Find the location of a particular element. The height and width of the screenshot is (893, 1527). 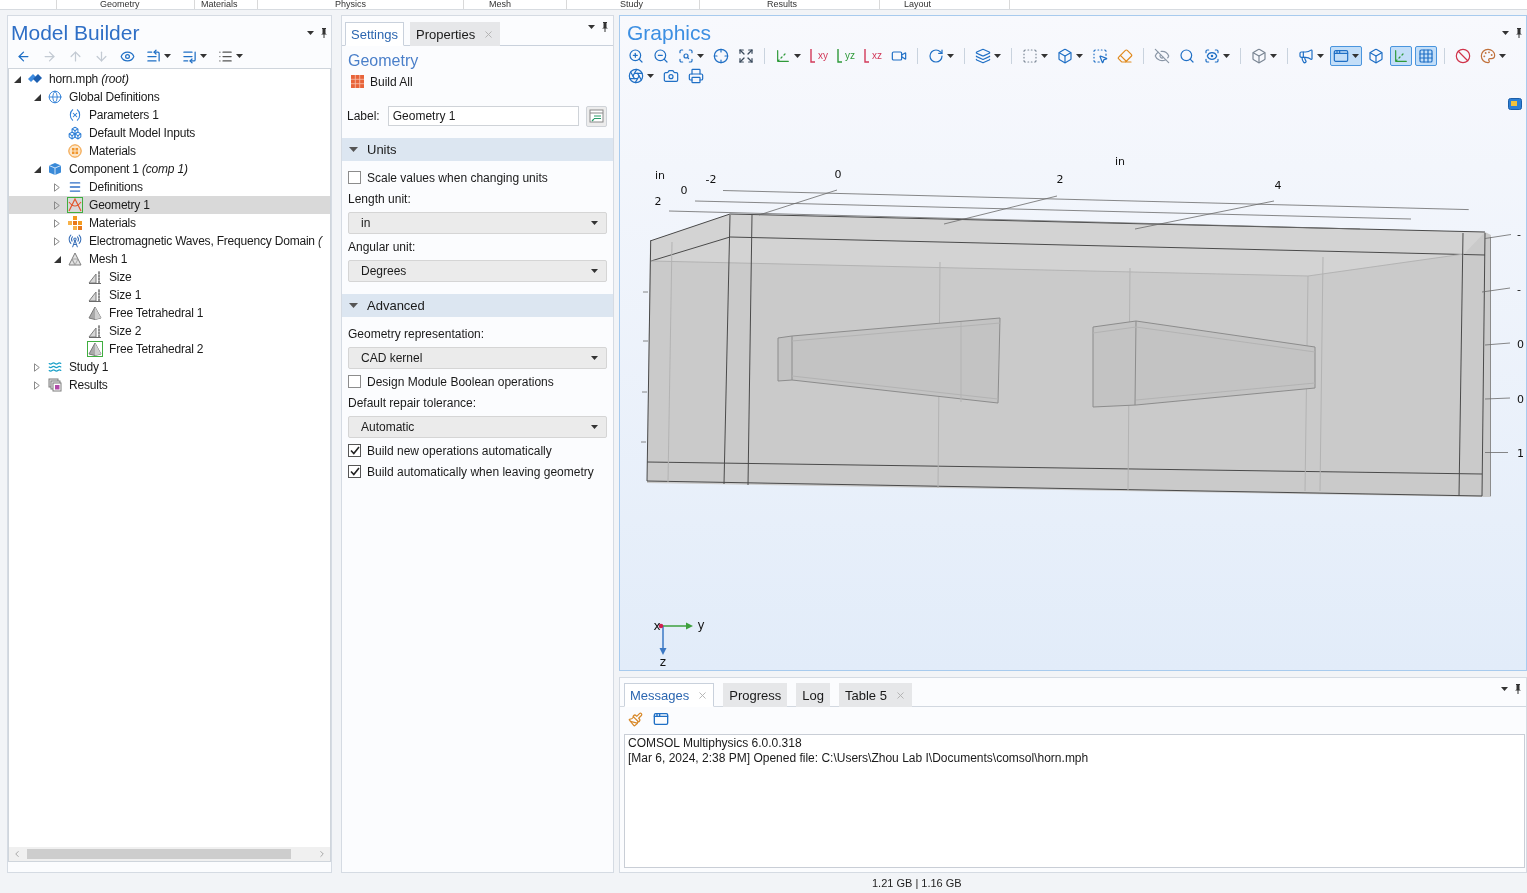

plane-xz-button: xz is located at coordinates (873, 56).